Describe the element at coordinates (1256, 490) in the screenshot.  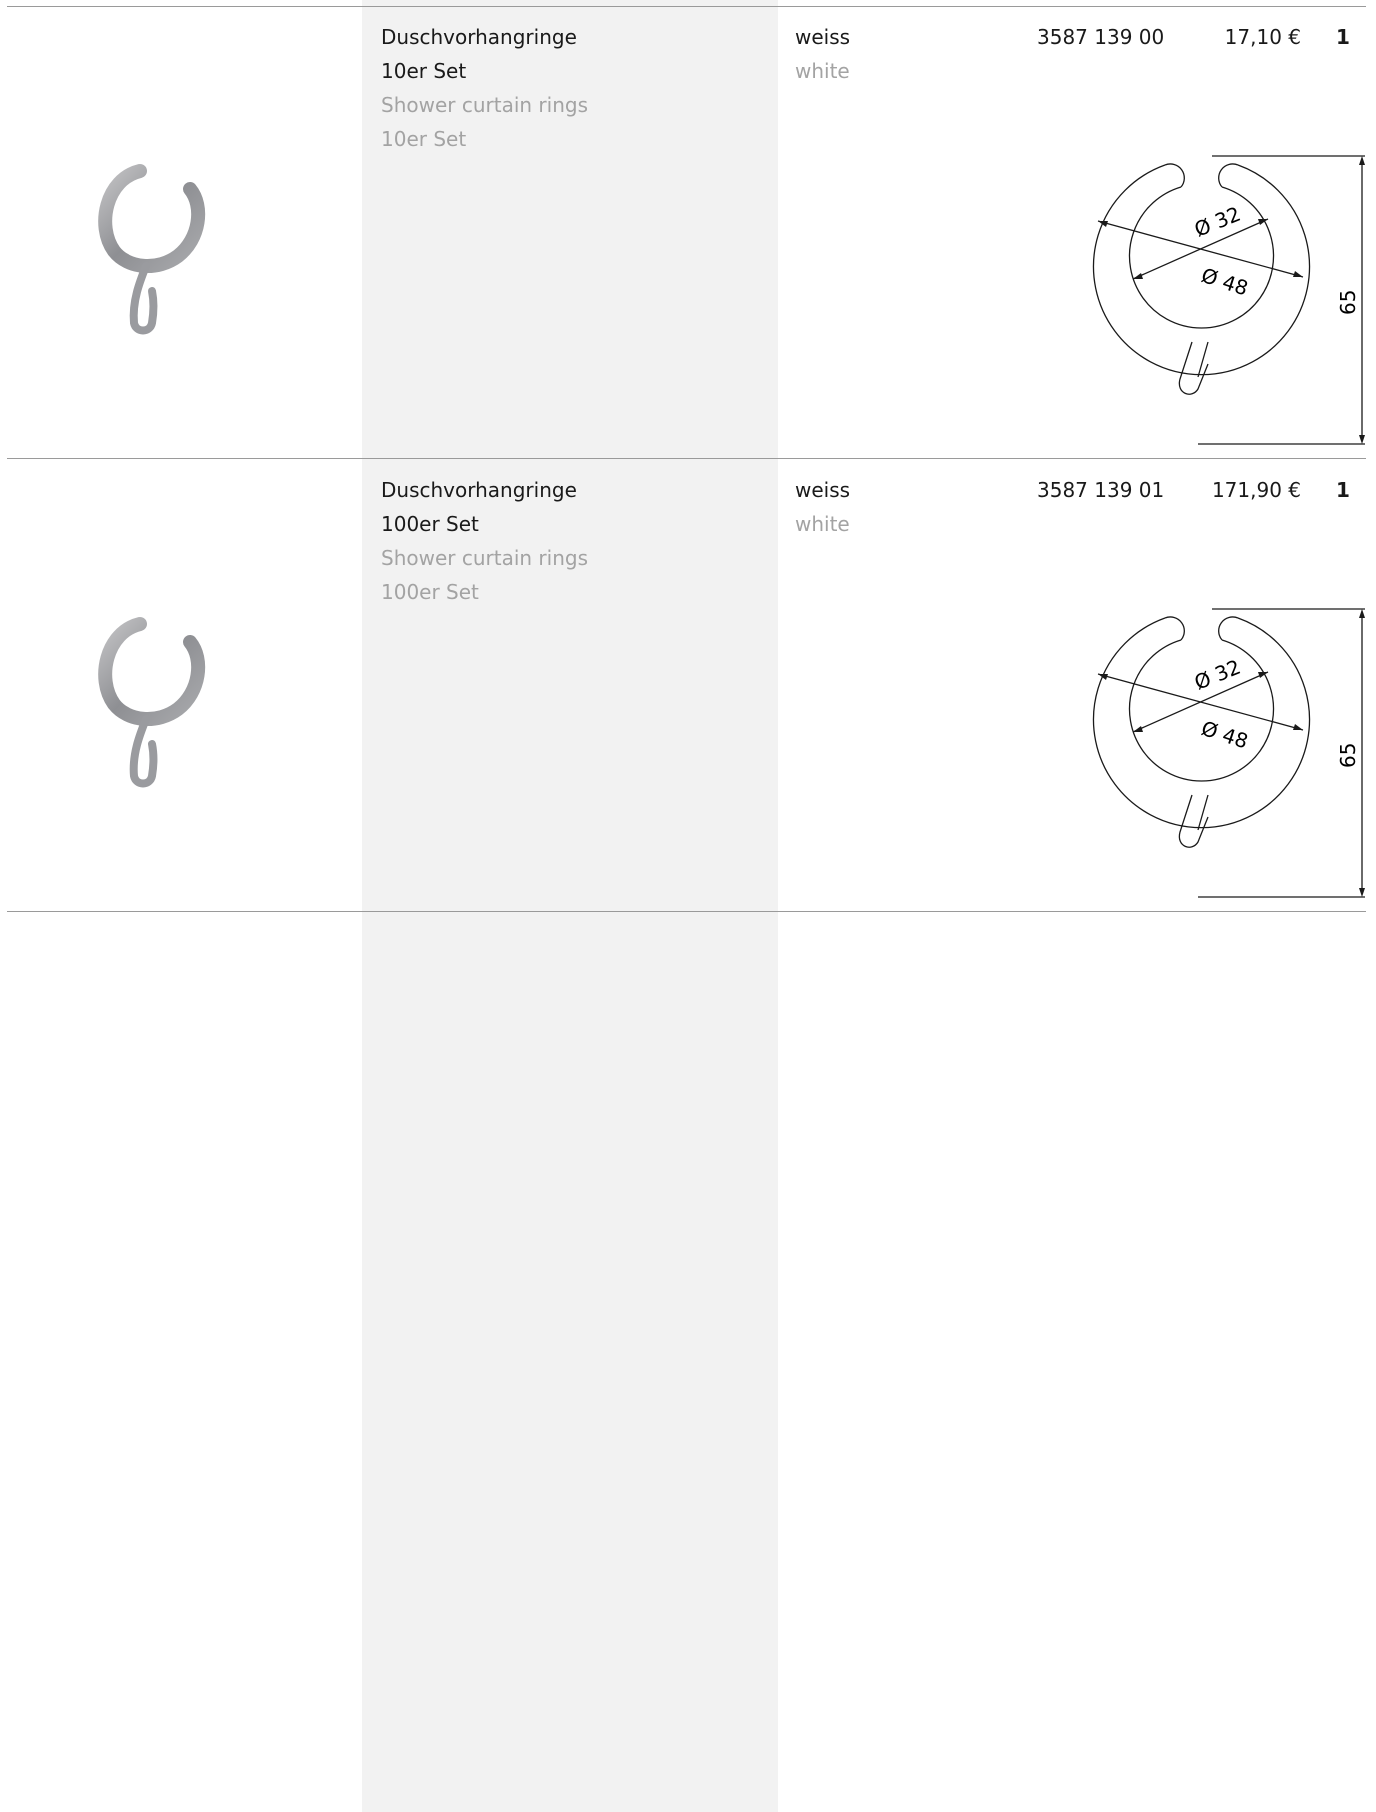
I see `price: 171,90 €` at that location.